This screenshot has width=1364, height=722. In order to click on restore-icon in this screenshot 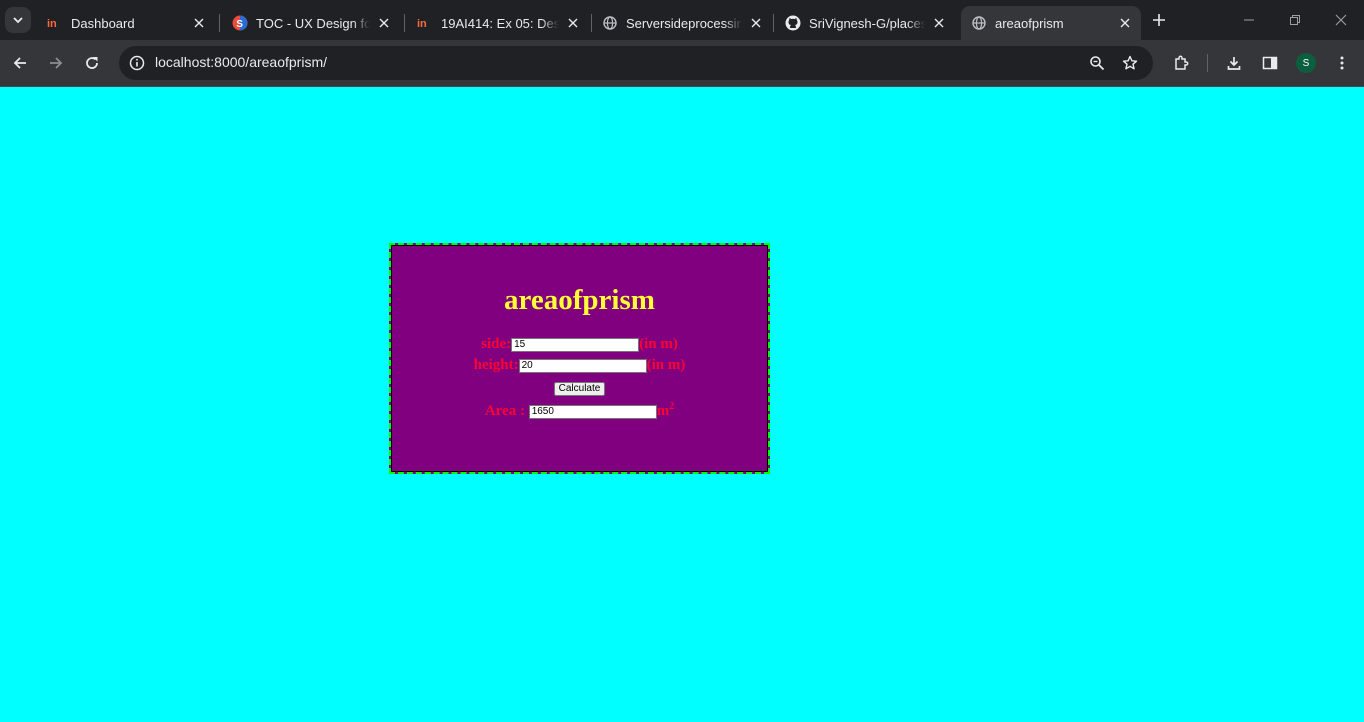, I will do `click(1295, 20)`.